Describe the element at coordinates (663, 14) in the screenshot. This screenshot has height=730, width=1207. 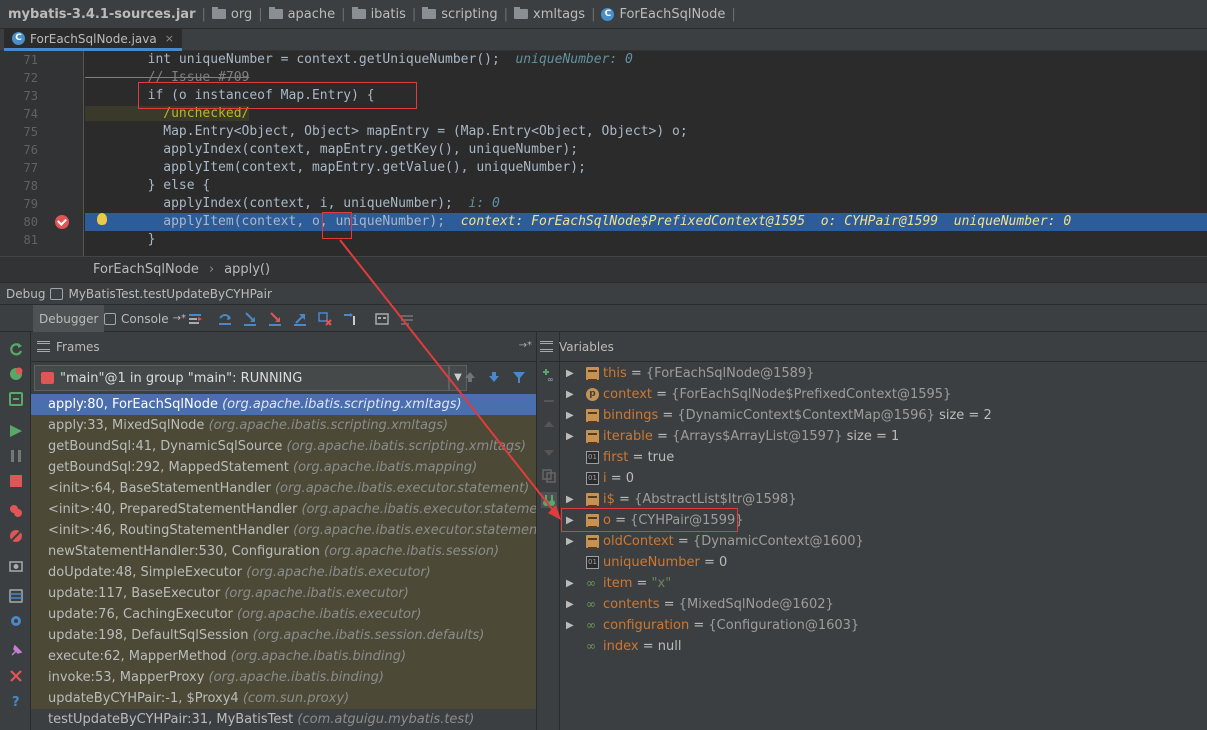
I see `breadcrumb-class: C ForEachSqlNode` at that location.